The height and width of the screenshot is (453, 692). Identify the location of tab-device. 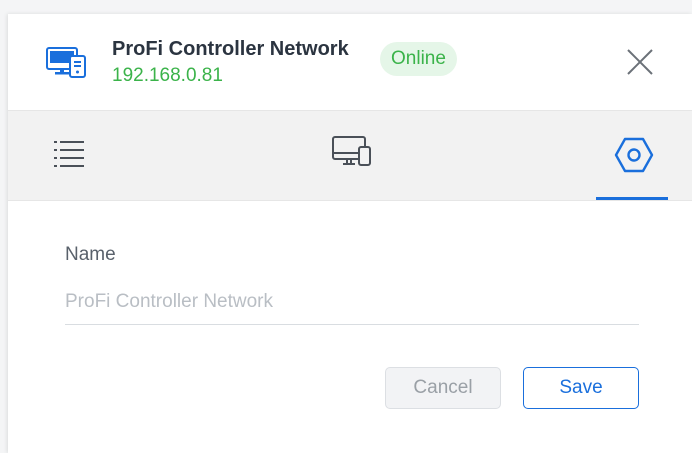
(343, 155).